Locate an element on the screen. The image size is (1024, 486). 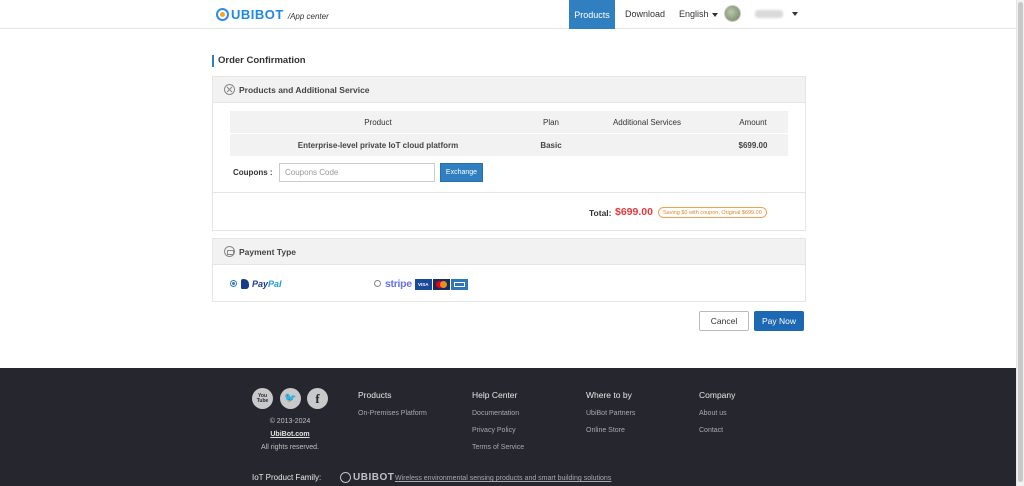
footer-link-documentation: Documentation is located at coordinates (495, 413).